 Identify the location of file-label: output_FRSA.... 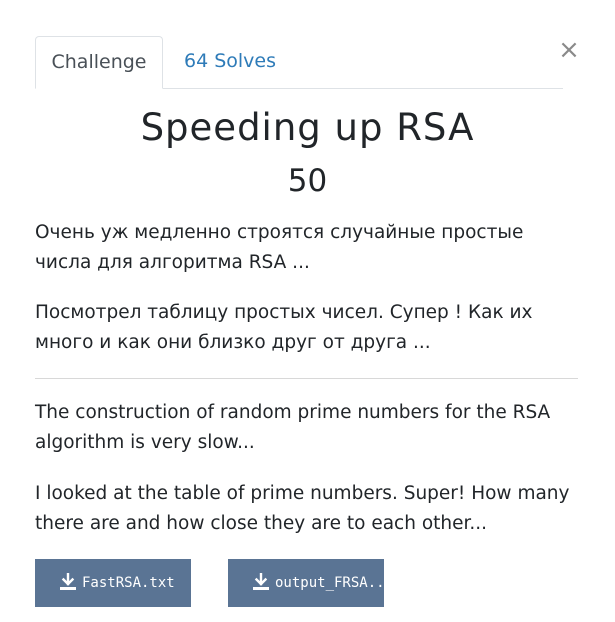
(329, 583).